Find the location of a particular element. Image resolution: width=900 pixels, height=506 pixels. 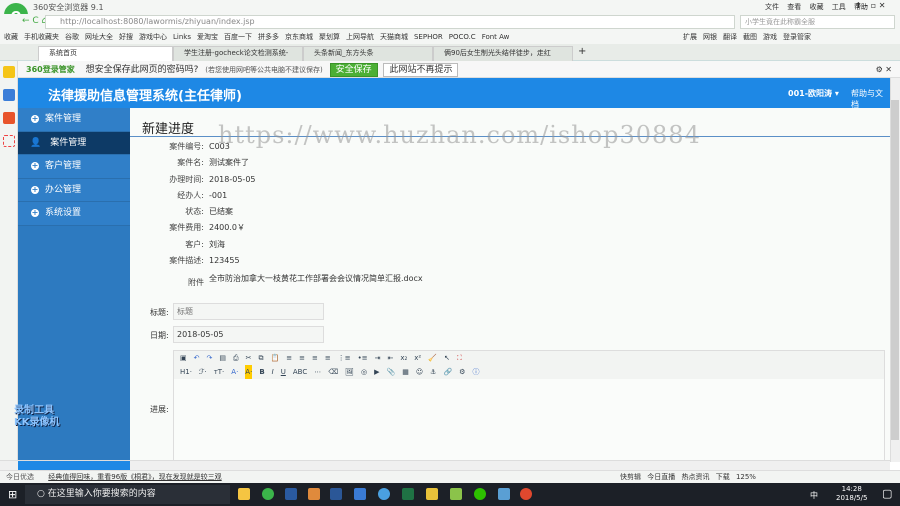

clock: 14:28 2018/5/5 is located at coordinates (851, 494).